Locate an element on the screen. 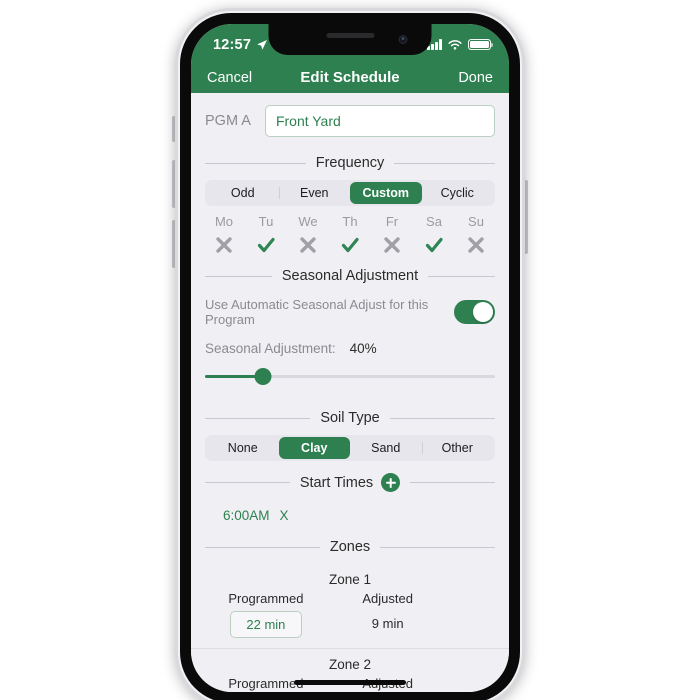 This screenshot has width=700, height=700. status-bar-time-group: 12:57 is located at coordinates (240, 45).